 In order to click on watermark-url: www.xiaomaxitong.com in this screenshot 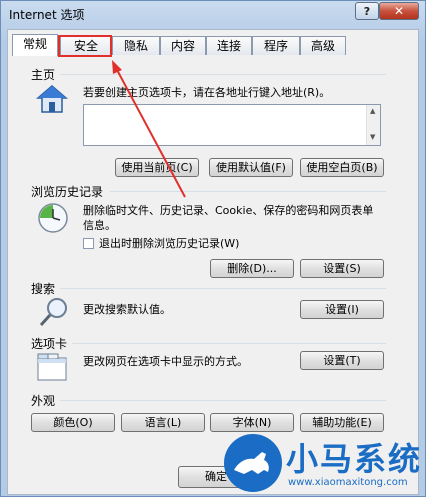, I will do `click(348, 482)`.